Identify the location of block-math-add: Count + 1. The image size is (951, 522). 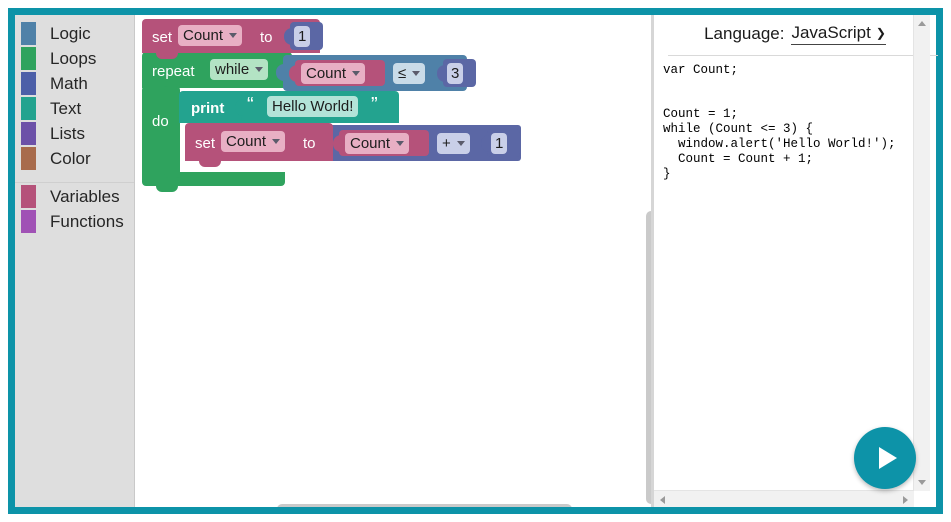
(420, 143).